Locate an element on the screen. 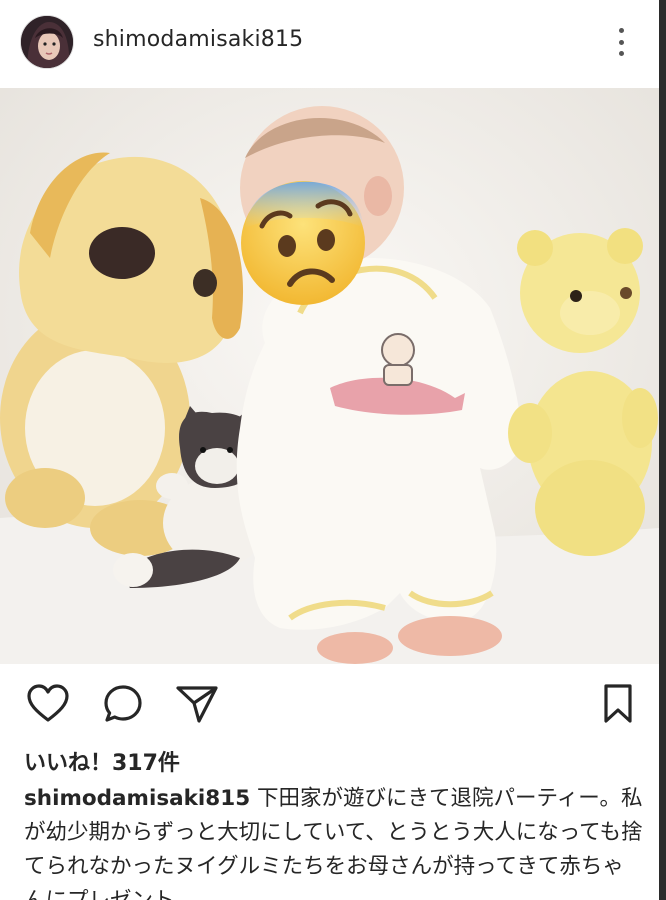 The width and height of the screenshot is (666, 900). bookmark-icon is located at coordinates (618, 704).